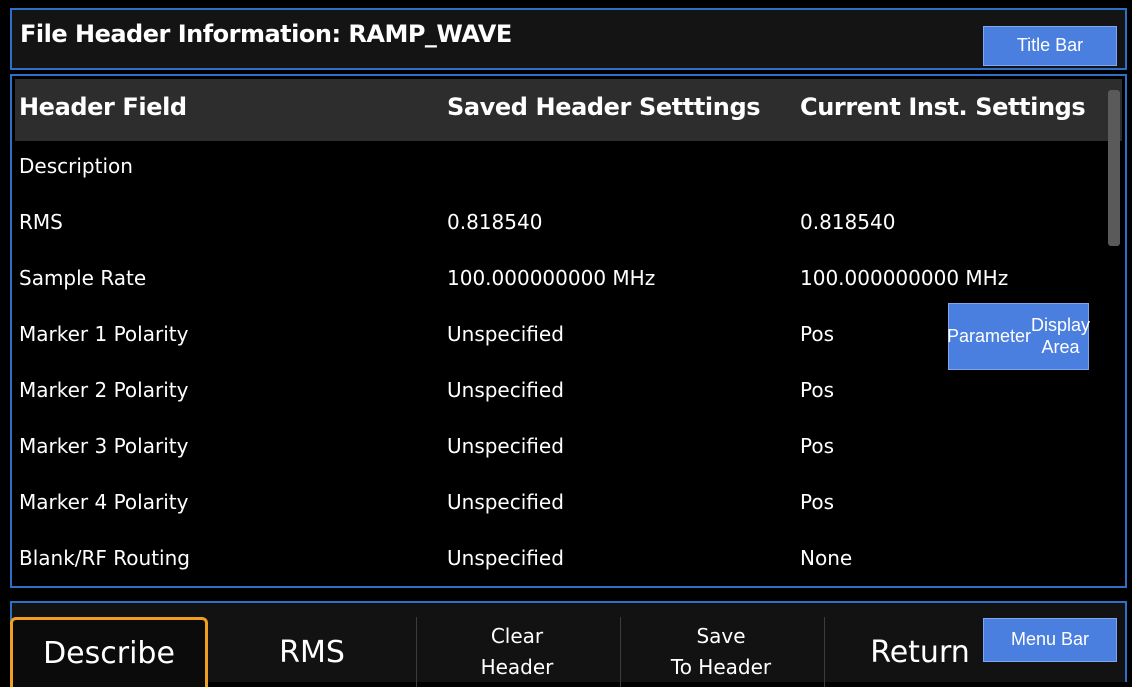 The image size is (1132, 687). Describe the element at coordinates (721, 652) in the screenshot. I see `save-to-header-softkey: Save To Header` at that location.